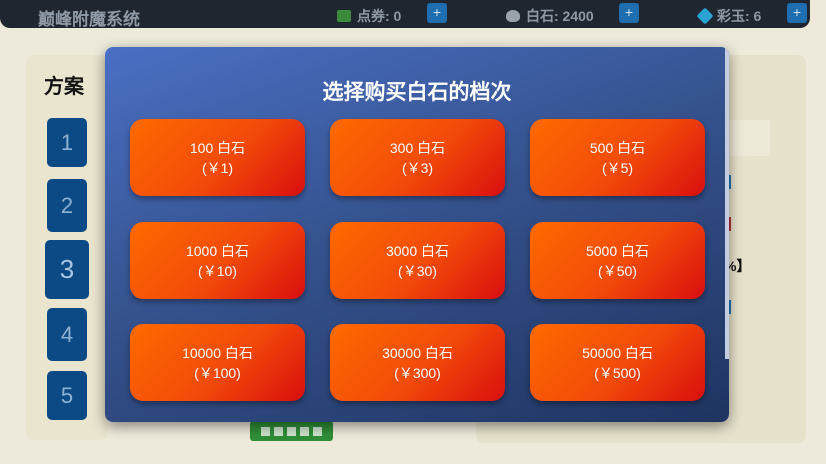 The width and height of the screenshot is (826, 464). I want to click on tier-button-3000: 3000 白石 (￥30), so click(417, 260).